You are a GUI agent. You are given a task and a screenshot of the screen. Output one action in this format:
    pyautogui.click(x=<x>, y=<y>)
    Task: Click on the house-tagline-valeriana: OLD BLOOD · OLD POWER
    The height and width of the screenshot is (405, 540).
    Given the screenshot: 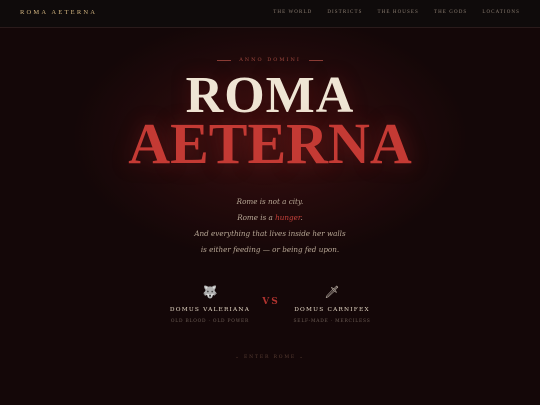 What is the action you would take?
    pyautogui.click(x=210, y=321)
    